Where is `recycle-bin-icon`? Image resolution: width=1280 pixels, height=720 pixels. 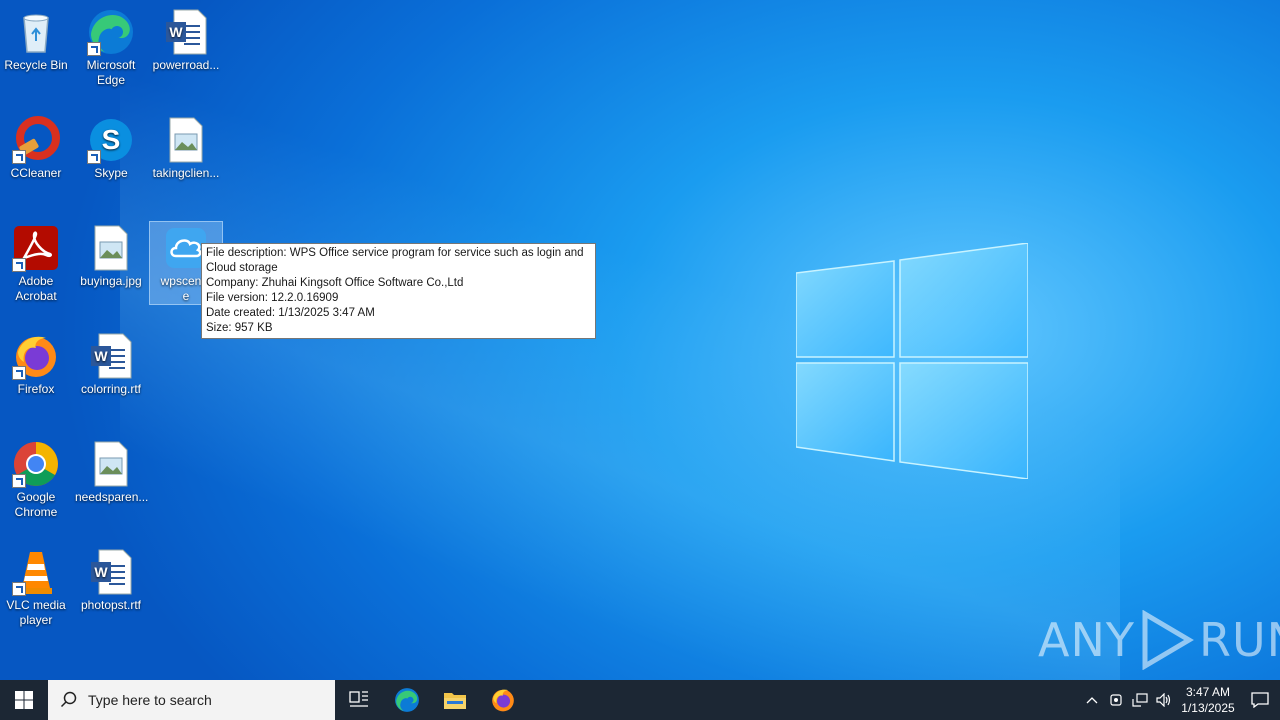
recycle-bin-icon is located at coordinates (36, 32).